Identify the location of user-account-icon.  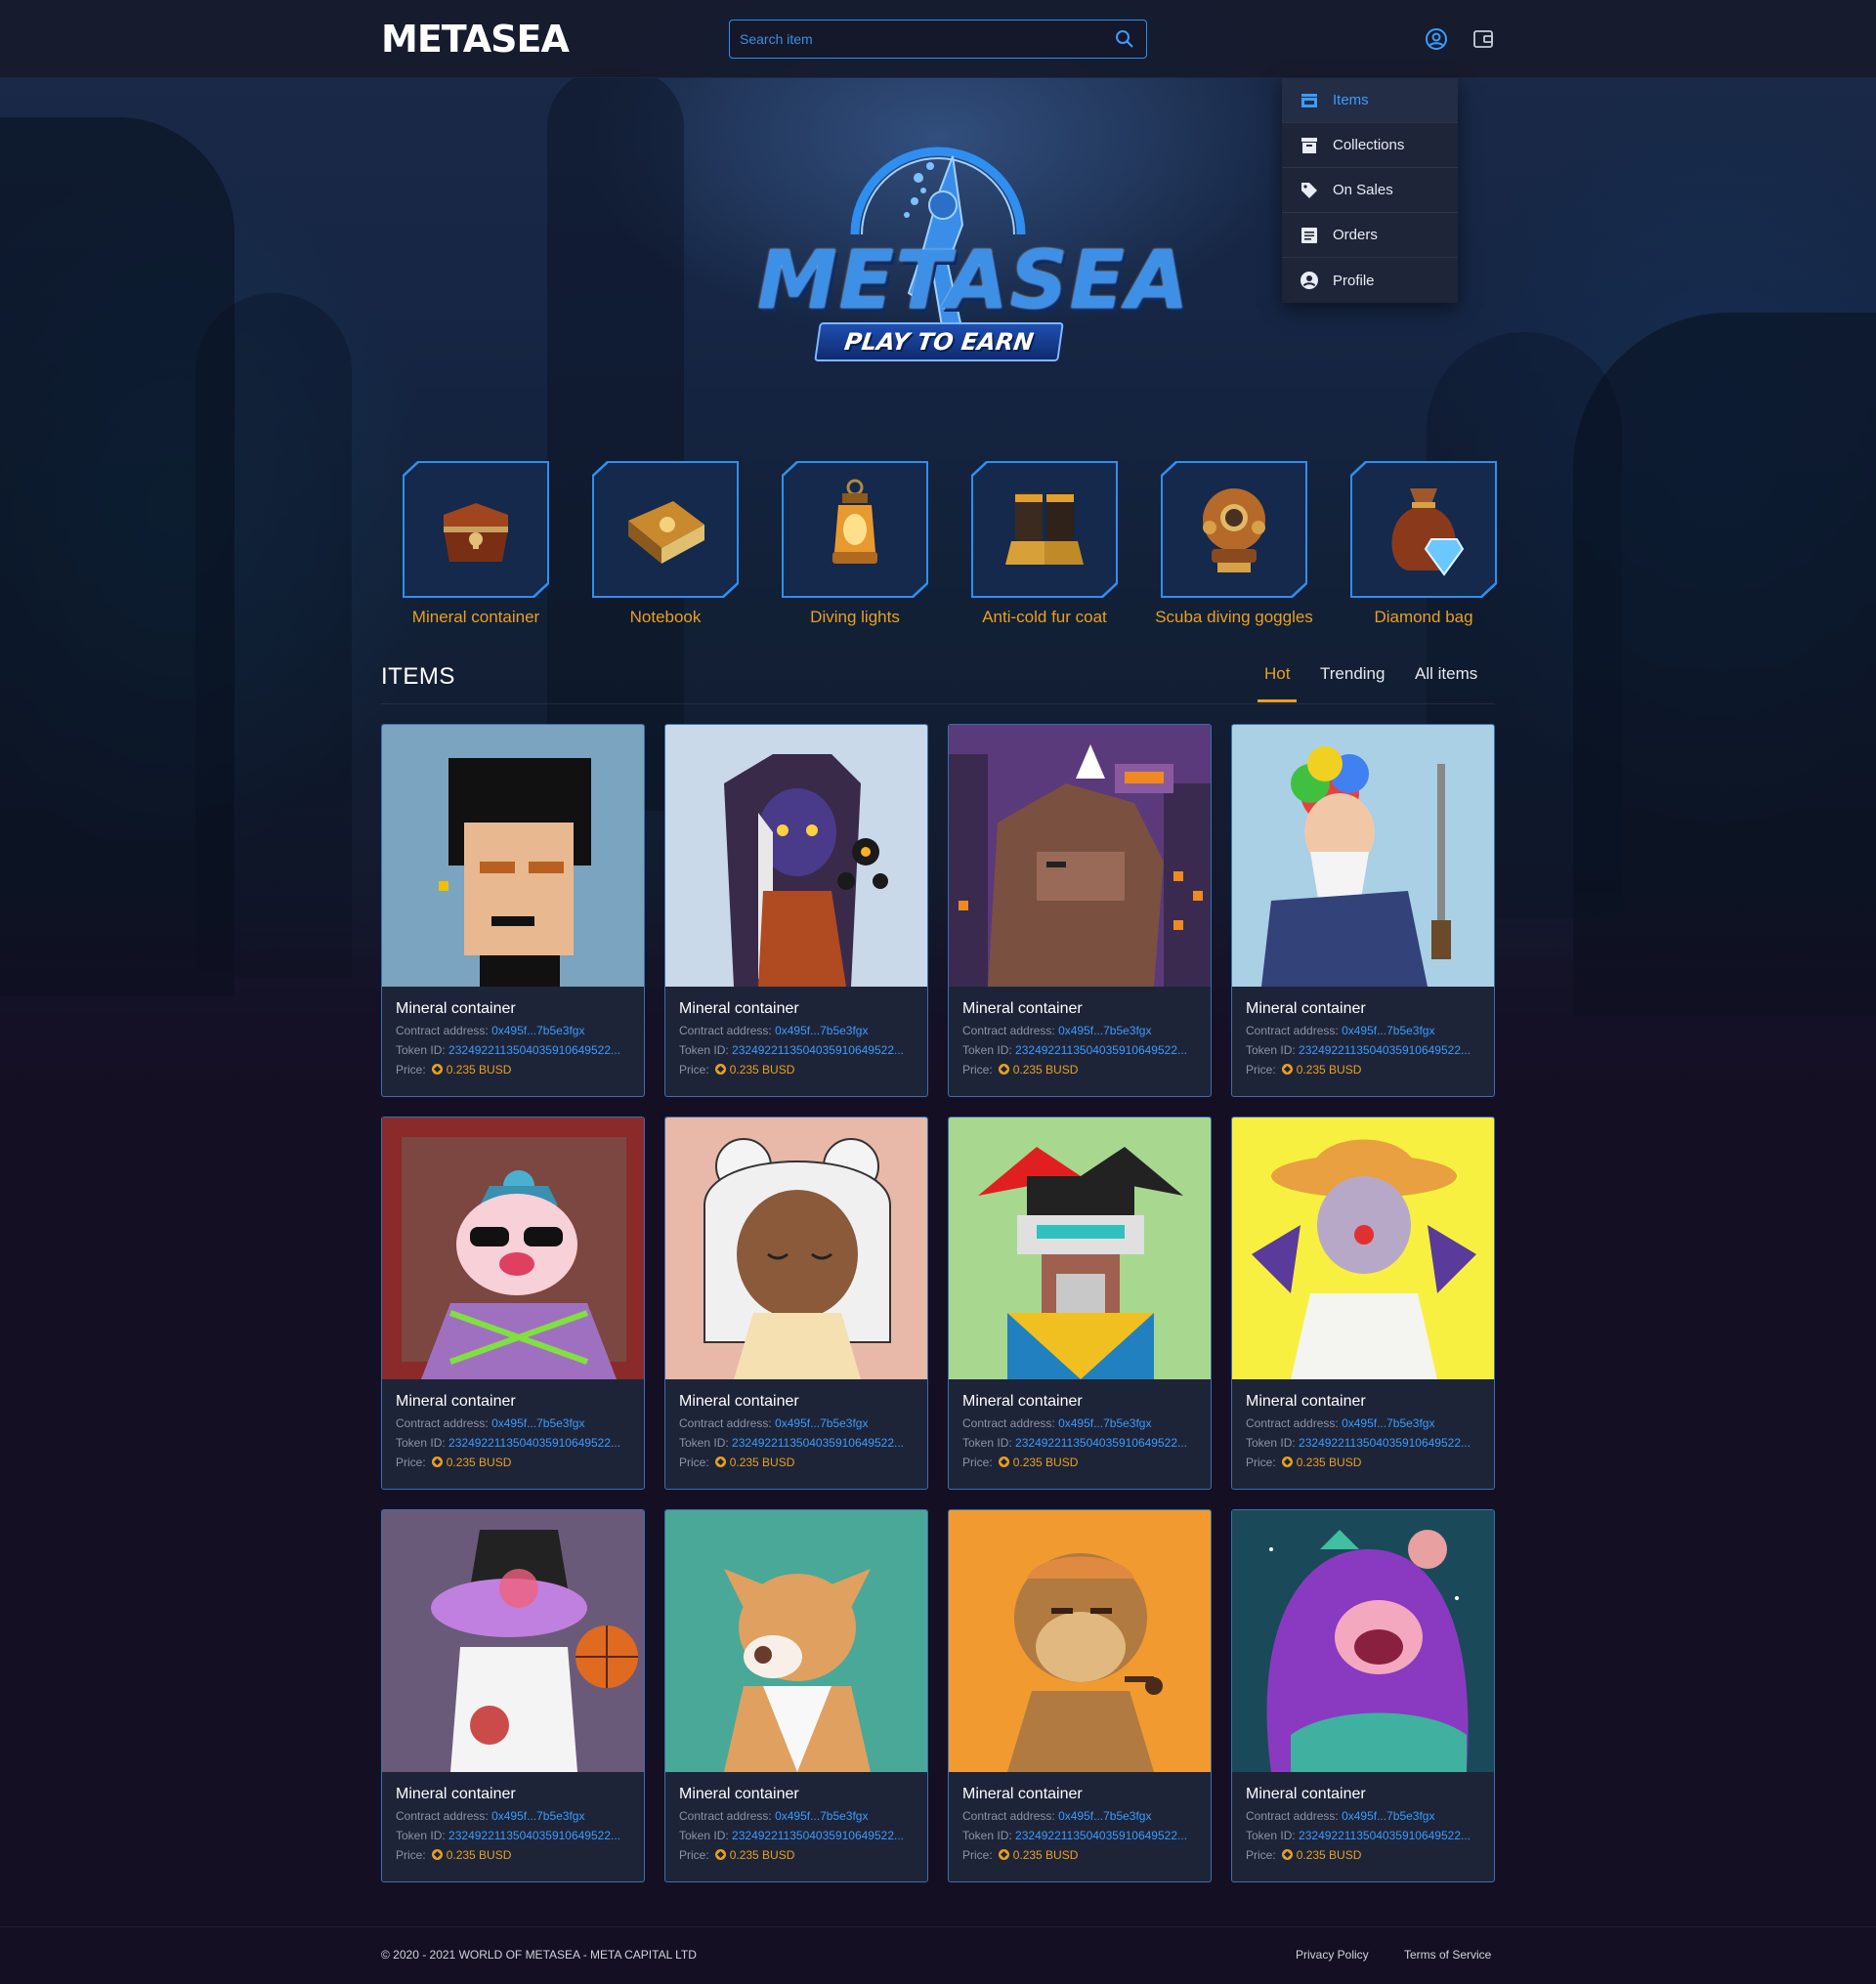
(1436, 39).